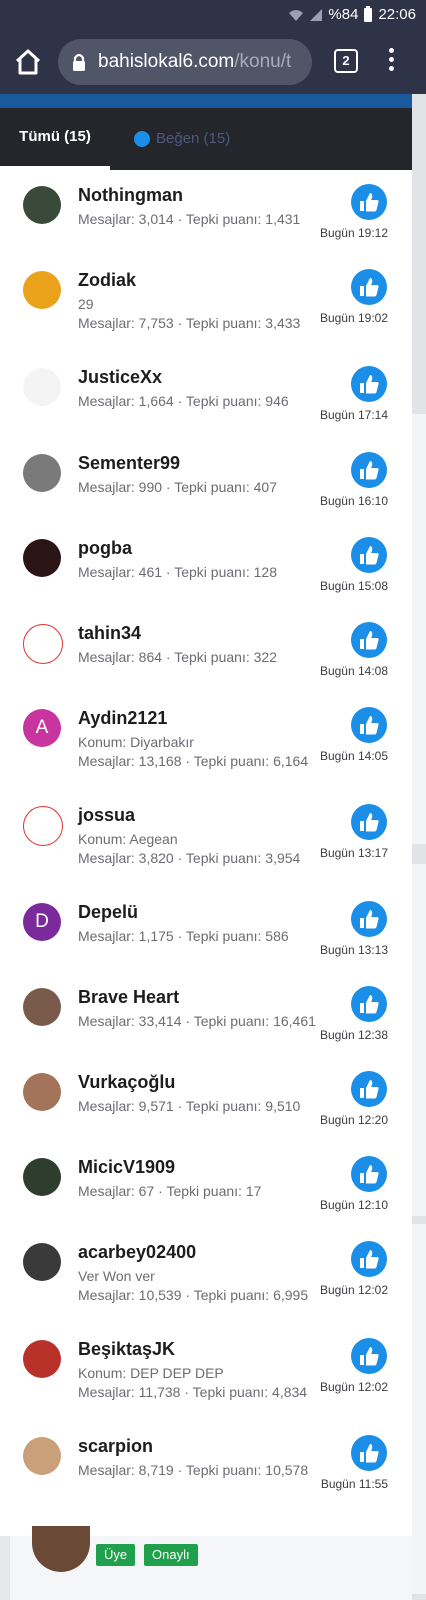 This screenshot has width=426, height=1600. I want to click on username-link: pogba, so click(105, 548).